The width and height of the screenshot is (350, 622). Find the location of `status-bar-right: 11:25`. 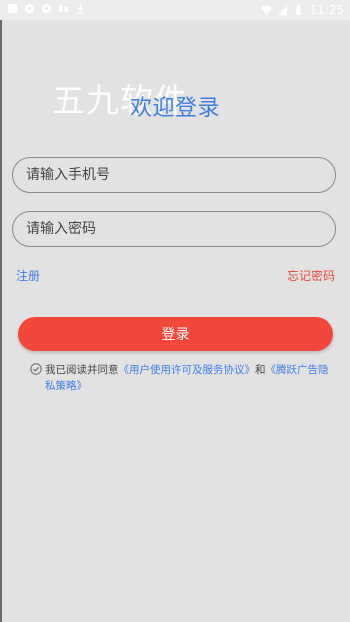

status-bar-right: 11:25 is located at coordinates (302, 10).